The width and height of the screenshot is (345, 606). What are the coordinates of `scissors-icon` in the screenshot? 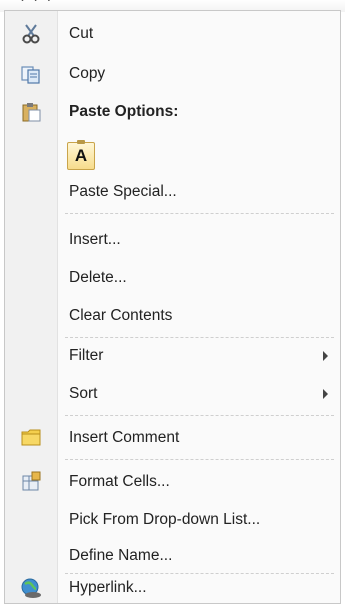 It's located at (31, 34).